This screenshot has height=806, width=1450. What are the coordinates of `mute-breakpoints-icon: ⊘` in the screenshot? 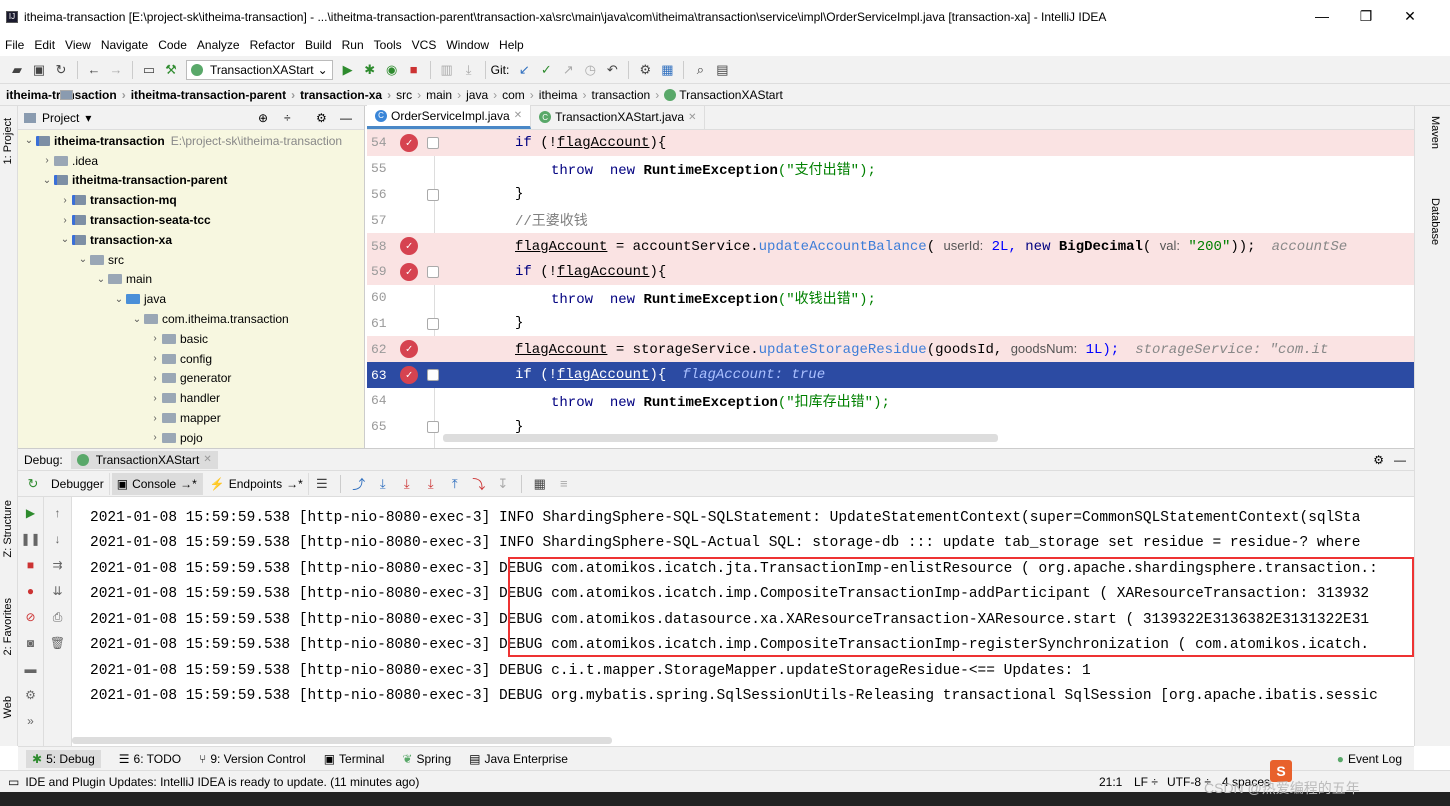 It's located at (31, 617).